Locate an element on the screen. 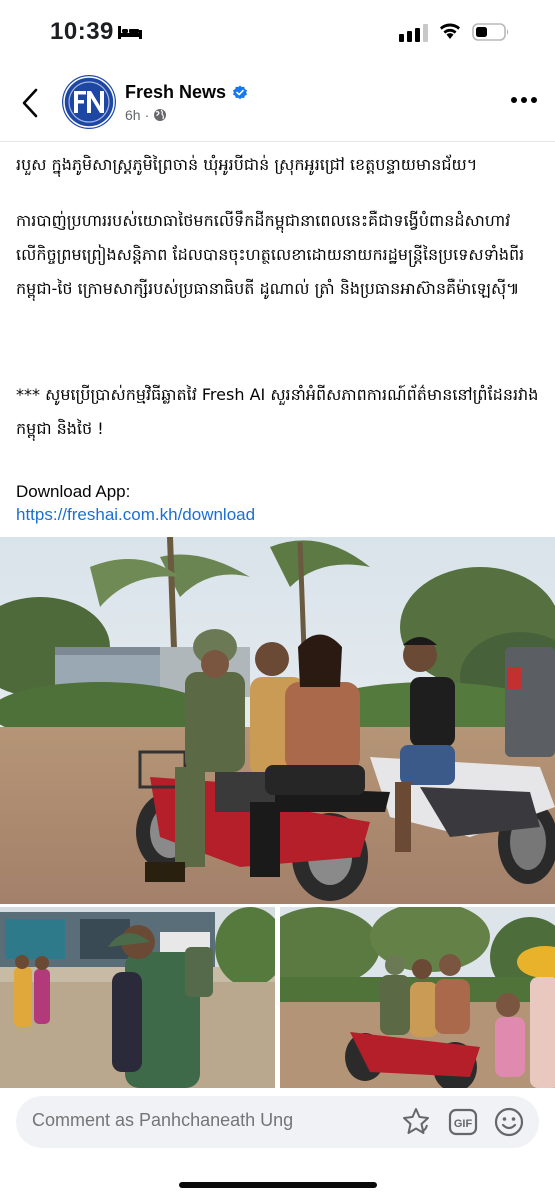 This screenshot has width=555, height=1200. bed-icon is located at coordinates (130, 32).